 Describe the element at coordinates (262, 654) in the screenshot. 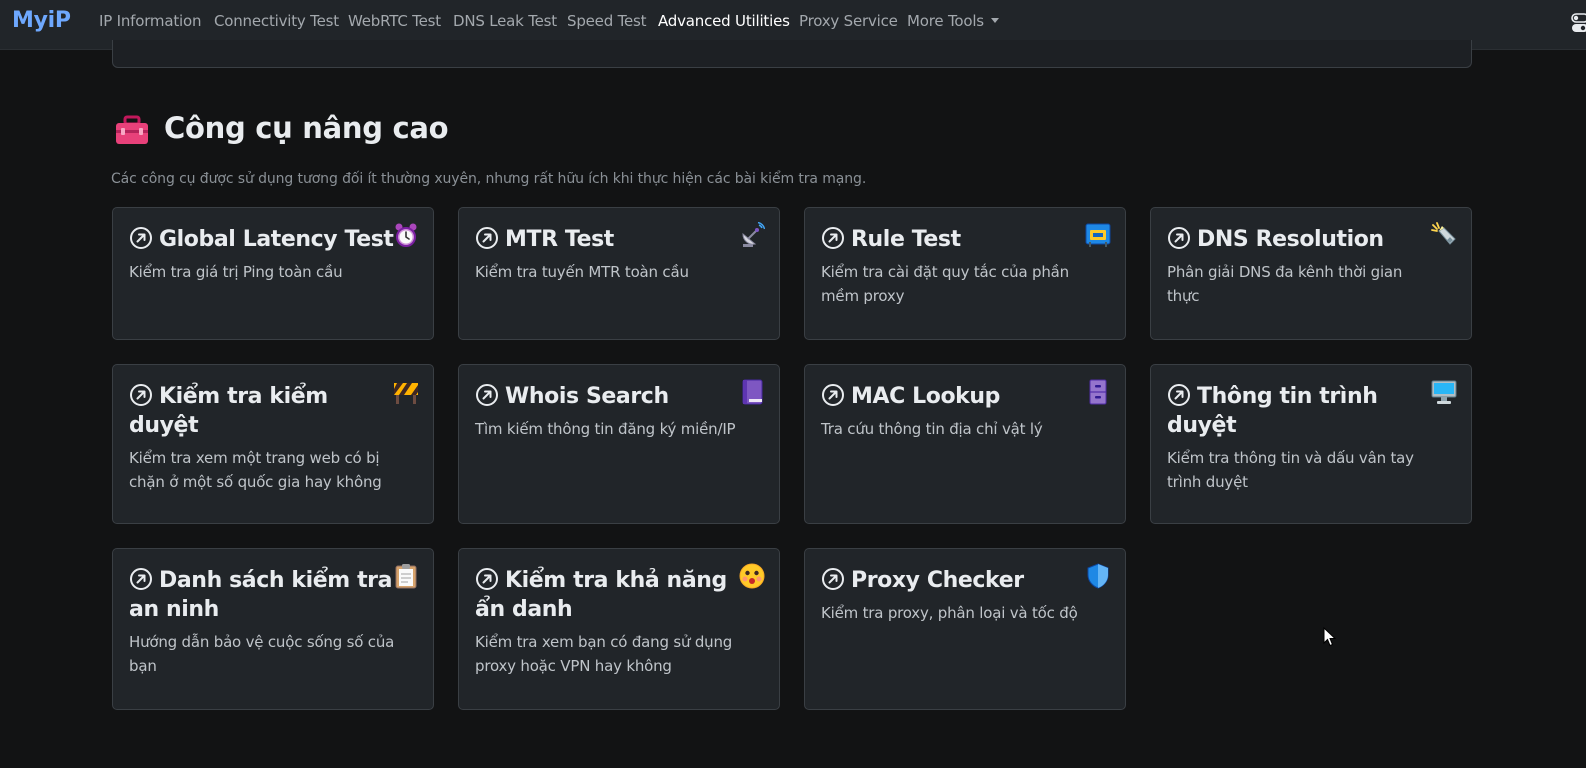

I see `card-description: Hướng dẫn bảo vệ cuộc sống số của bạn` at that location.